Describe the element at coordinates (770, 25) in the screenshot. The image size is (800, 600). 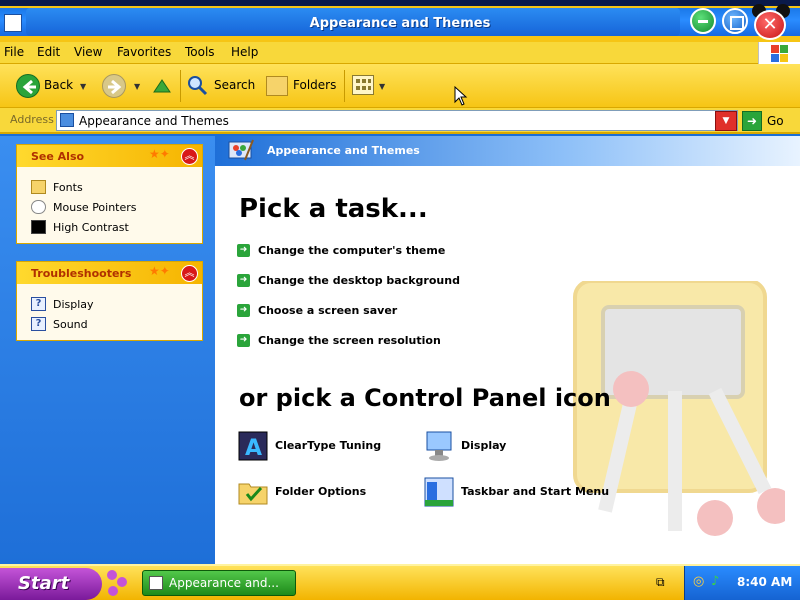
I see `close-icon: ✕` at that location.